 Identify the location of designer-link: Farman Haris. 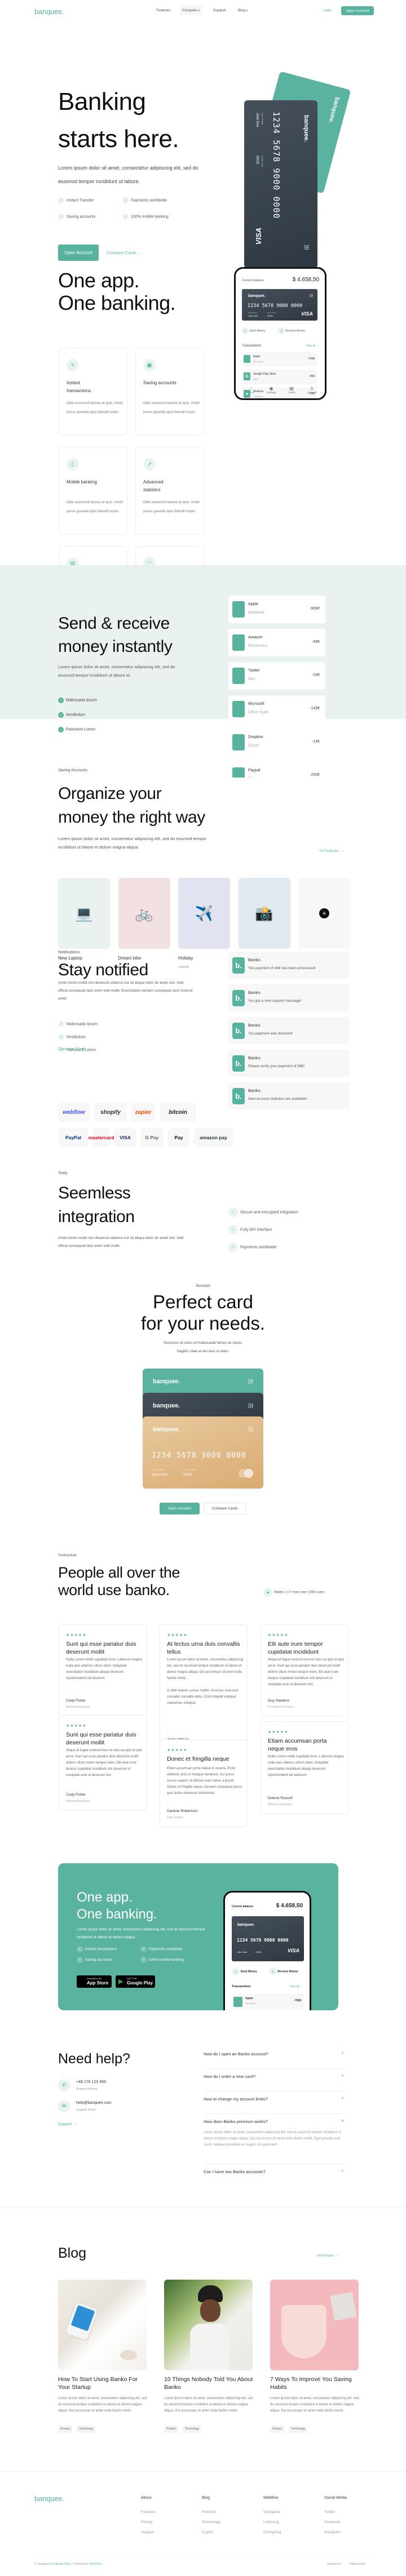
(62, 2564).